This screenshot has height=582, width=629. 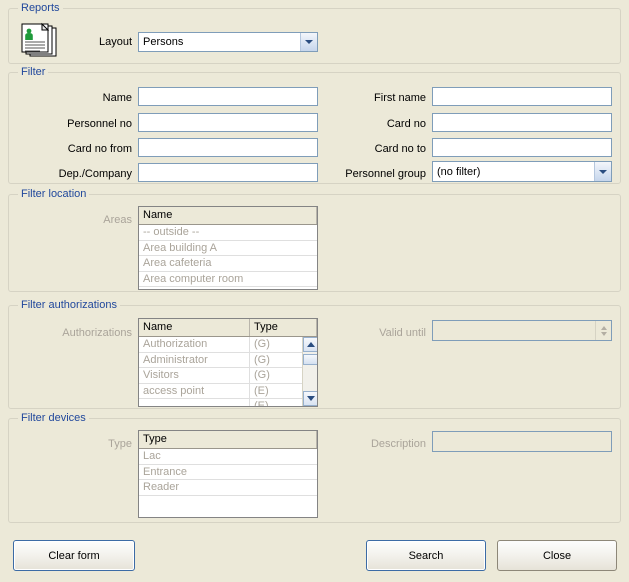 What do you see at coordinates (406, 124) in the screenshot?
I see `card-no-label: Card no` at bounding box center [406, 124].